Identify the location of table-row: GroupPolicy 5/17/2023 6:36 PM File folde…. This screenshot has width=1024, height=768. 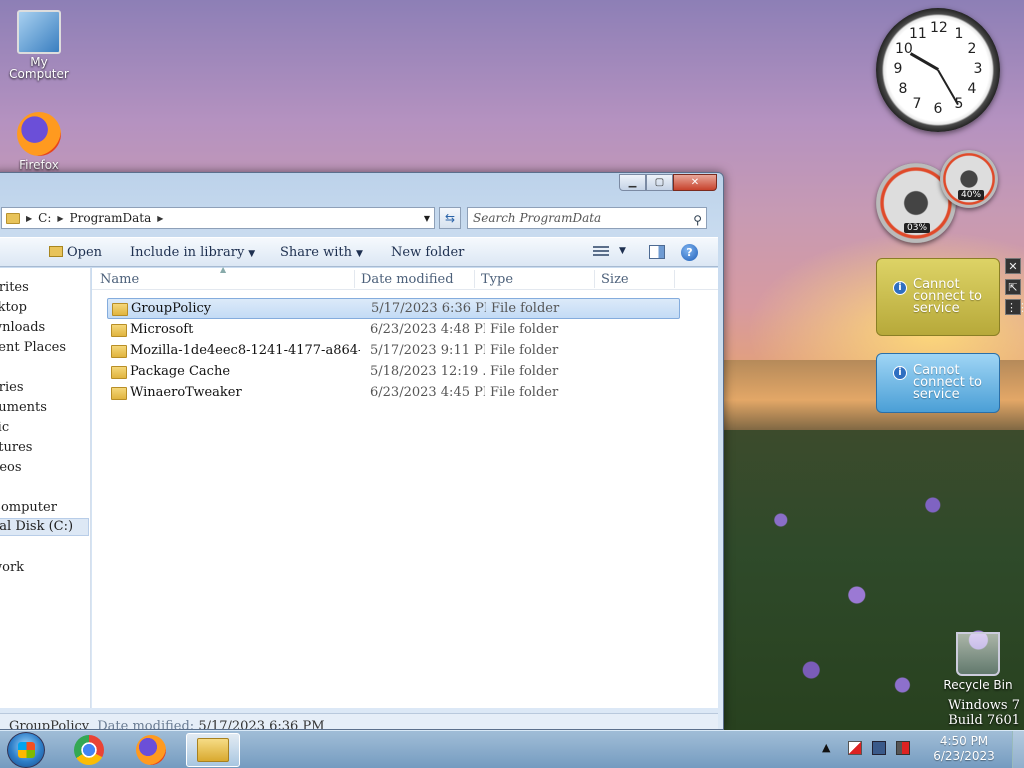
(393, 308).